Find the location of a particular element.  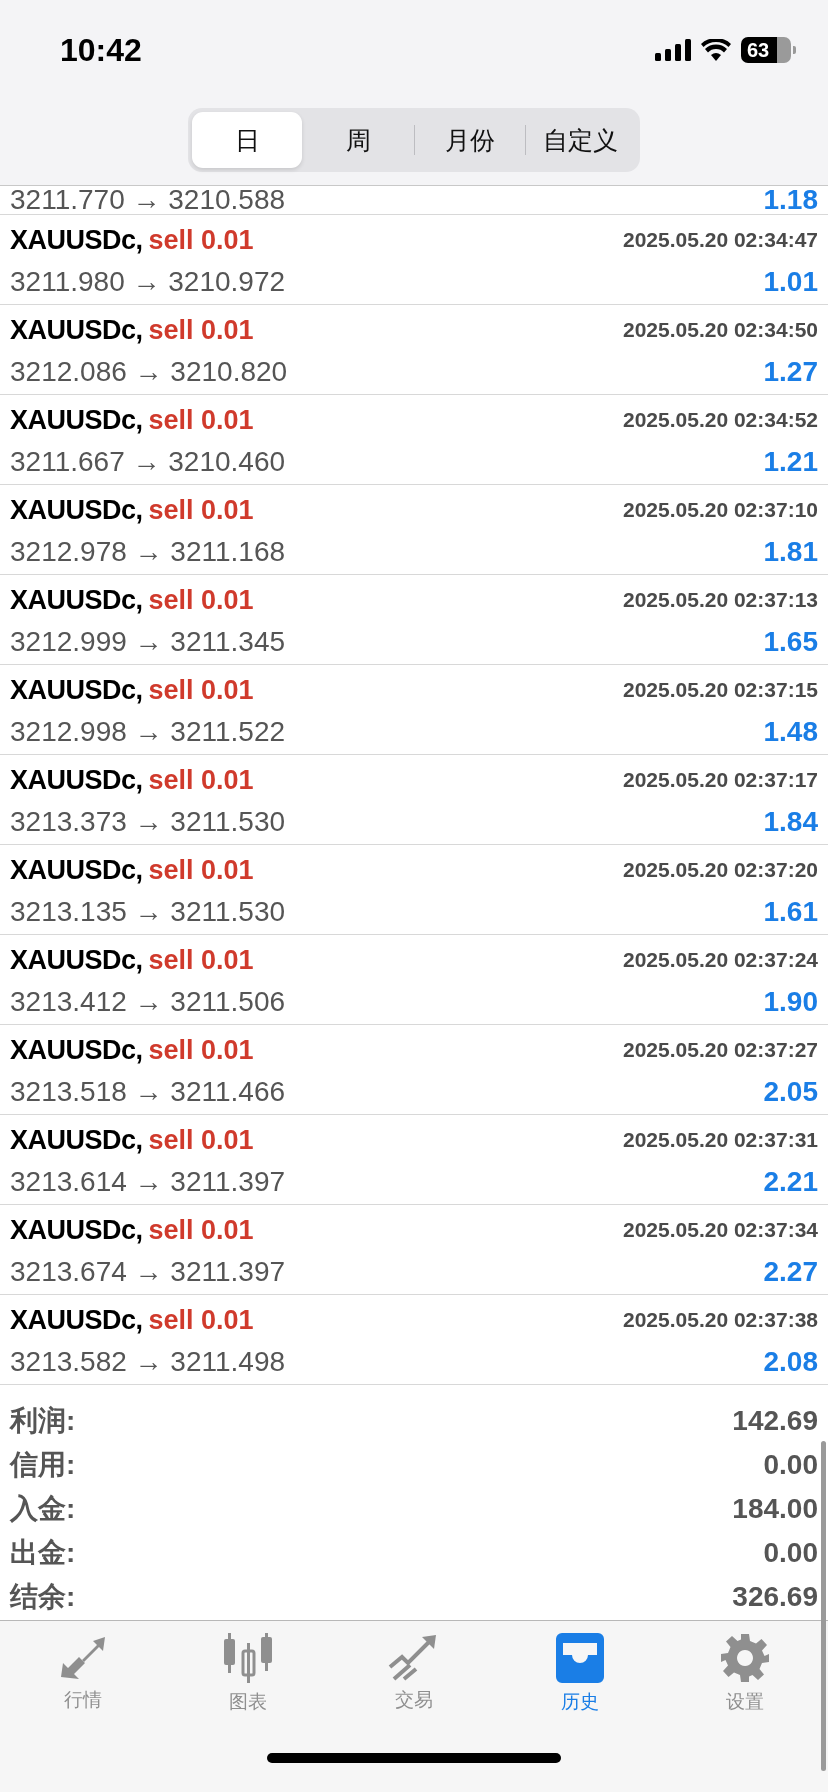

status-time: 10:42 is located at coordinates (101, 50).